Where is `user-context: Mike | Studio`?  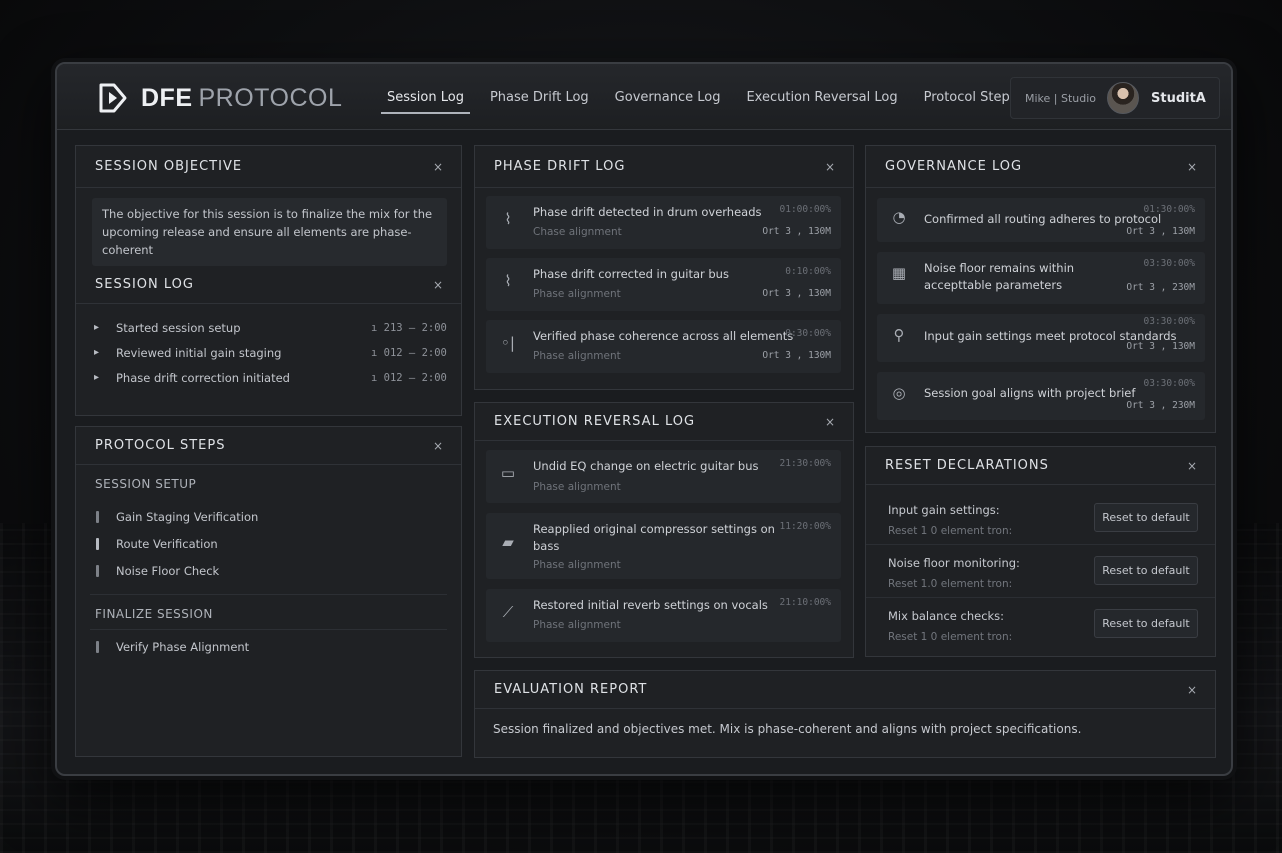
user-context: Mike | Studio is located at coordinates (1061, 98).